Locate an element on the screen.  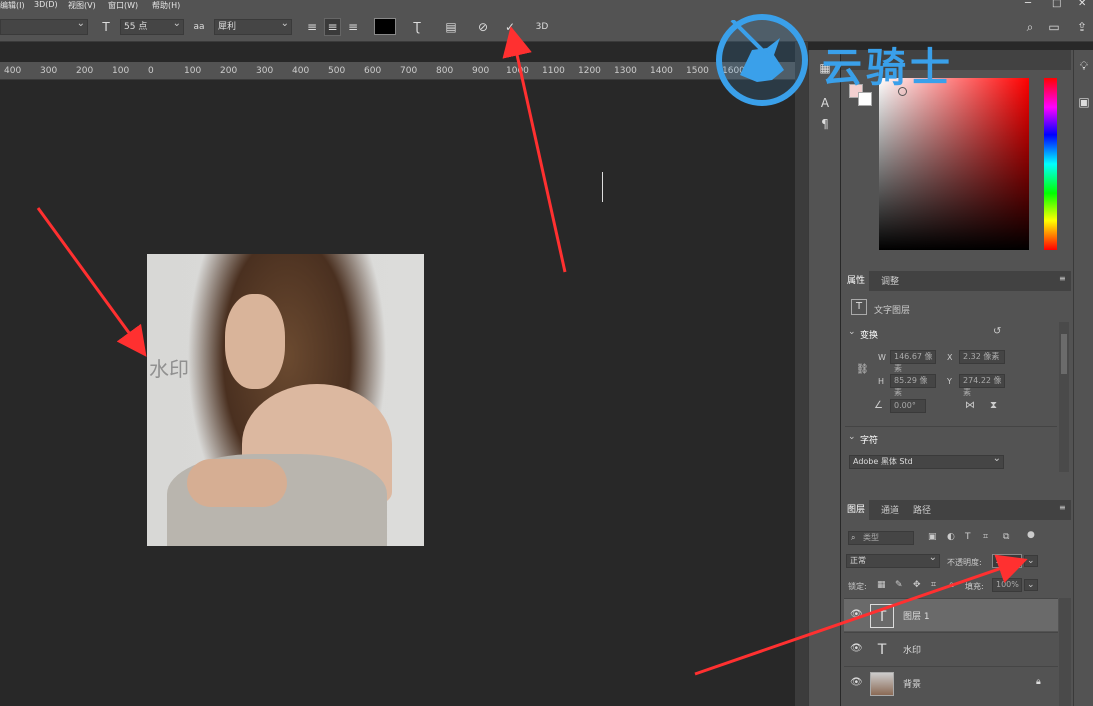
arrow-to-opacity is located at coordinates (861, 615).